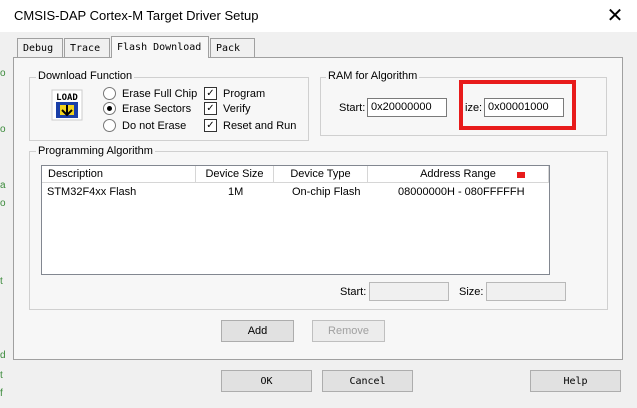  What do you see at coordinates (119, 174) in the screenshot?
I see `column-header-description: Description` at bounding box center [119, 174].